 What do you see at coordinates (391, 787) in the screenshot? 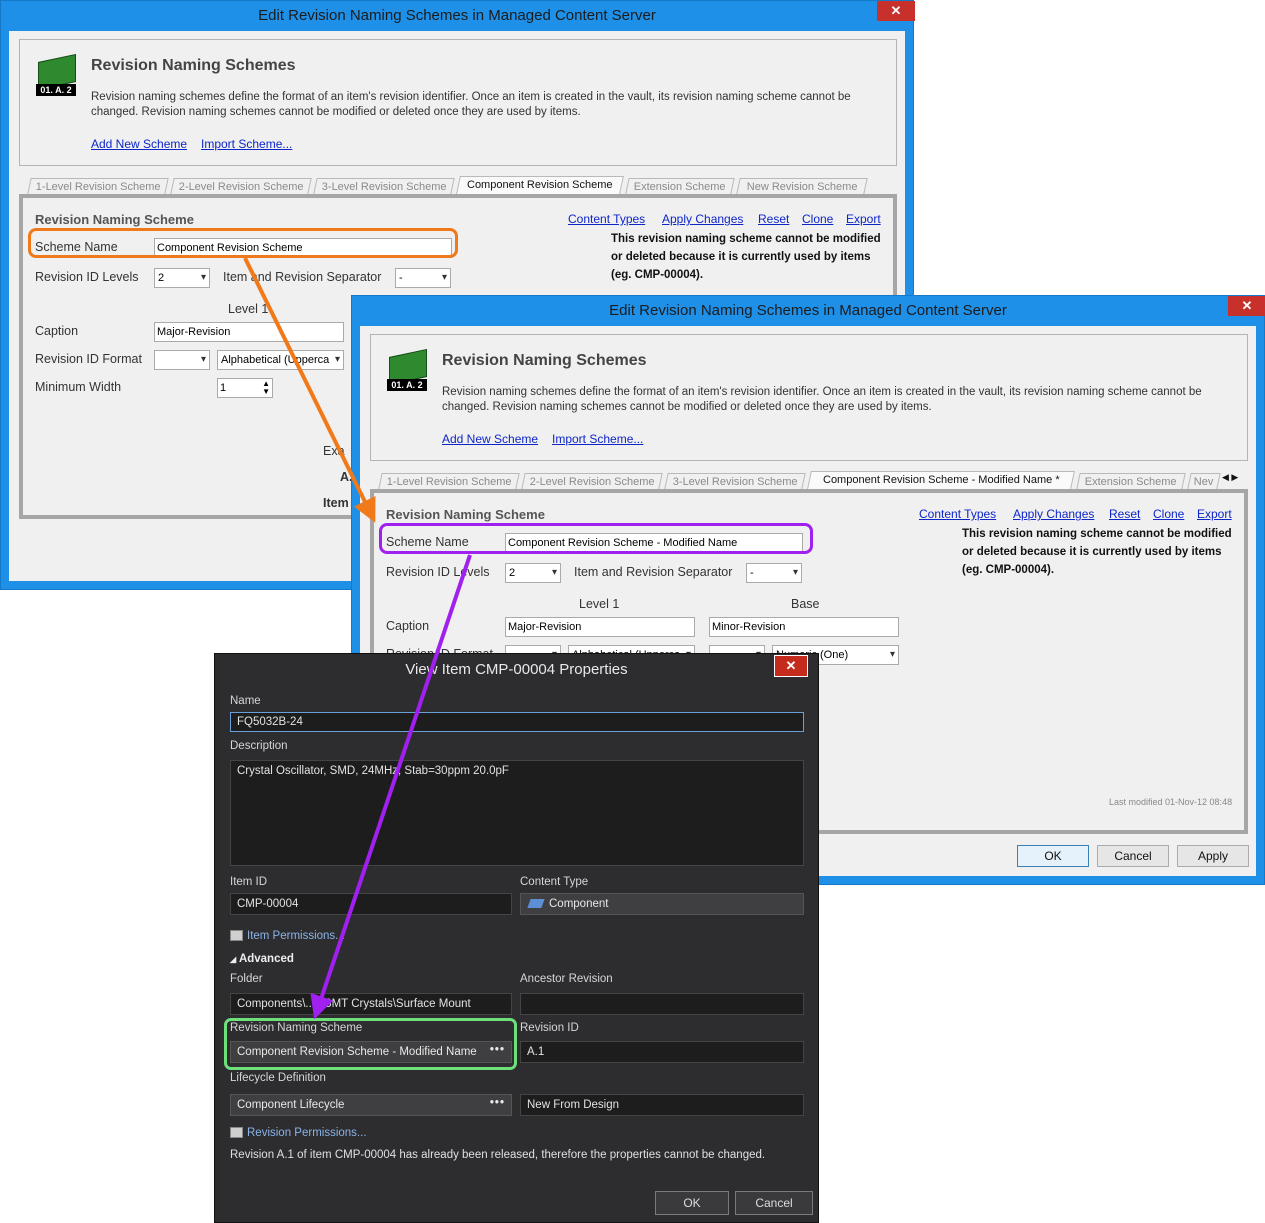
I see `purple-arrow` at bounding box center [391, 787].